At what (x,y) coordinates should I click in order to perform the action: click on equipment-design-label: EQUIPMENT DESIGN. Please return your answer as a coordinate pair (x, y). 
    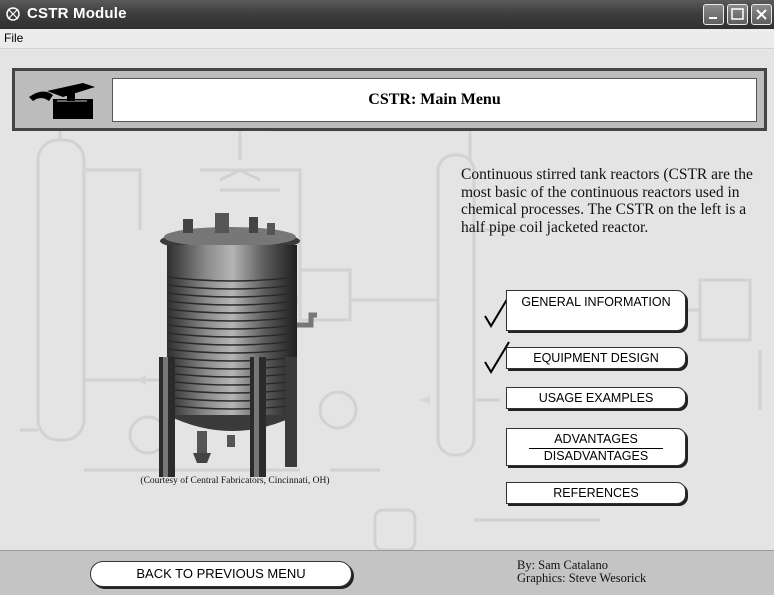
    Looking at the image, I should click on (596, 358).